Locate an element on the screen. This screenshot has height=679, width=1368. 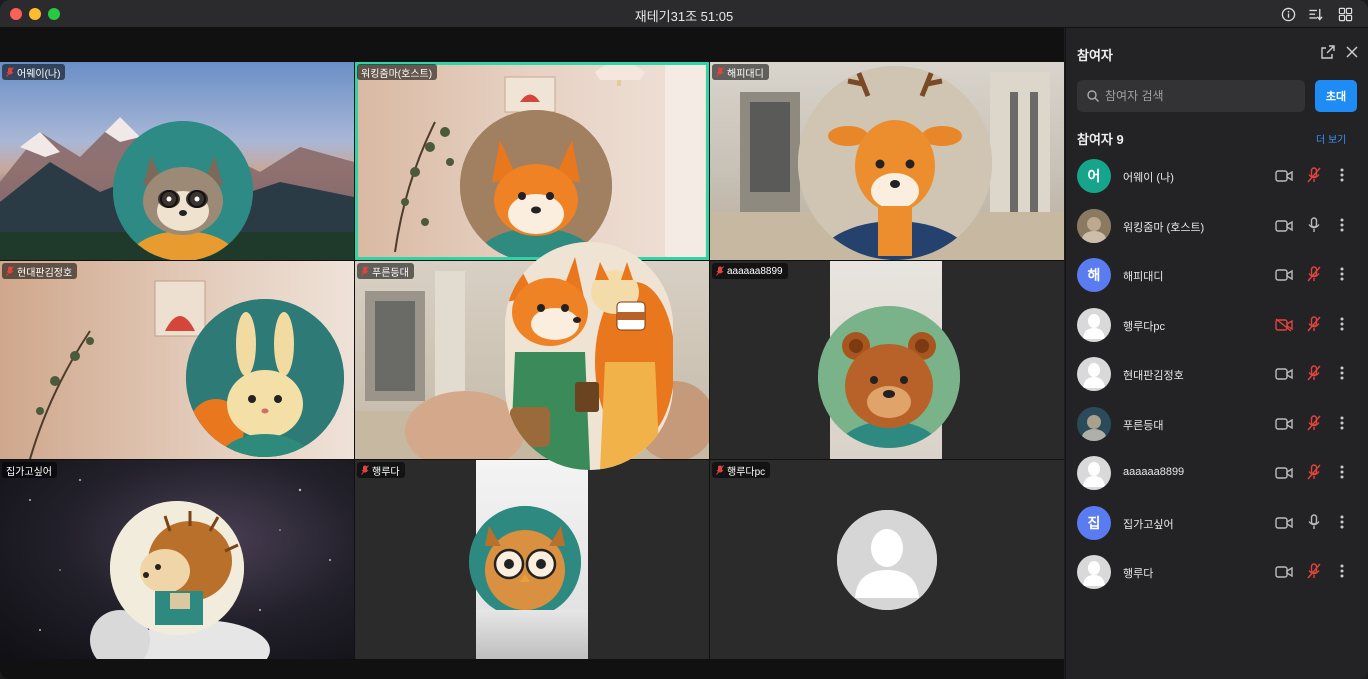
video-tile: 행루다pc is located at coordinates (887, 559).